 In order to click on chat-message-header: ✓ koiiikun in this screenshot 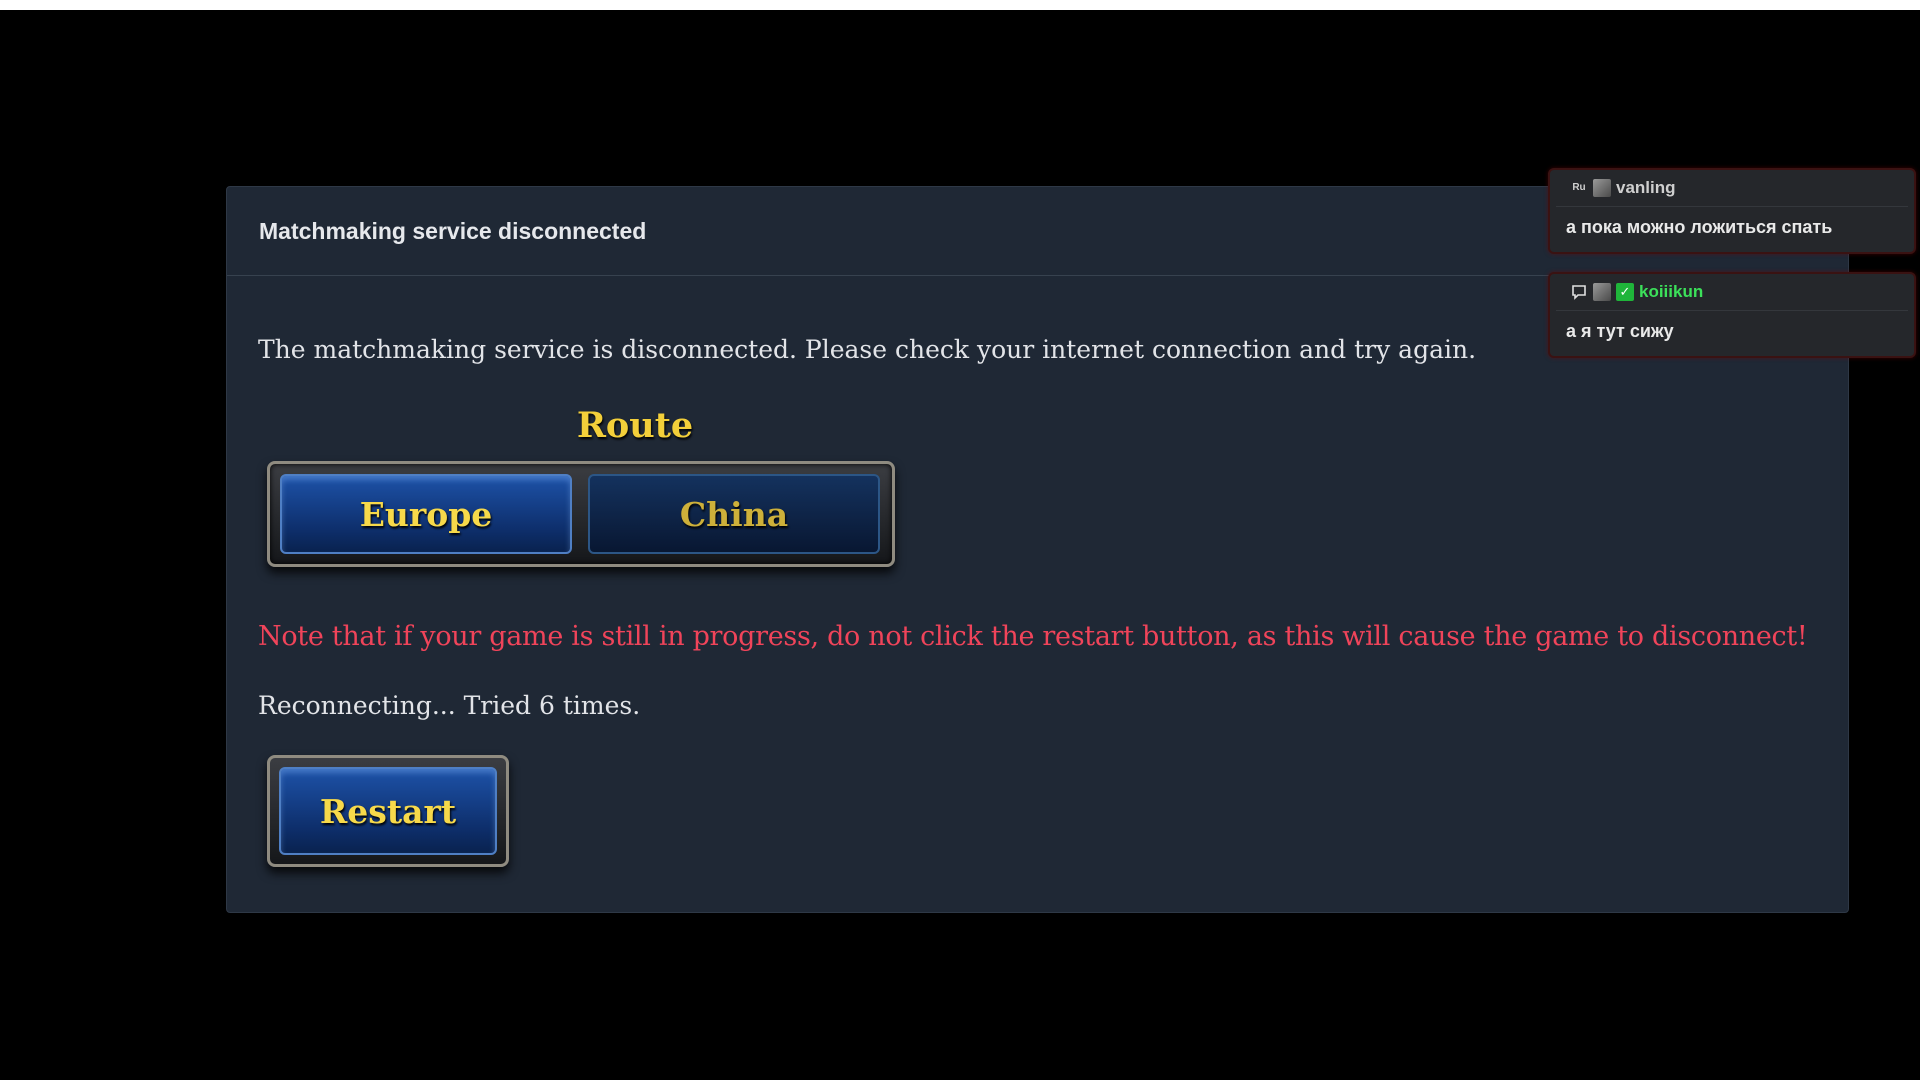, I will do `click(1732, 292)`.